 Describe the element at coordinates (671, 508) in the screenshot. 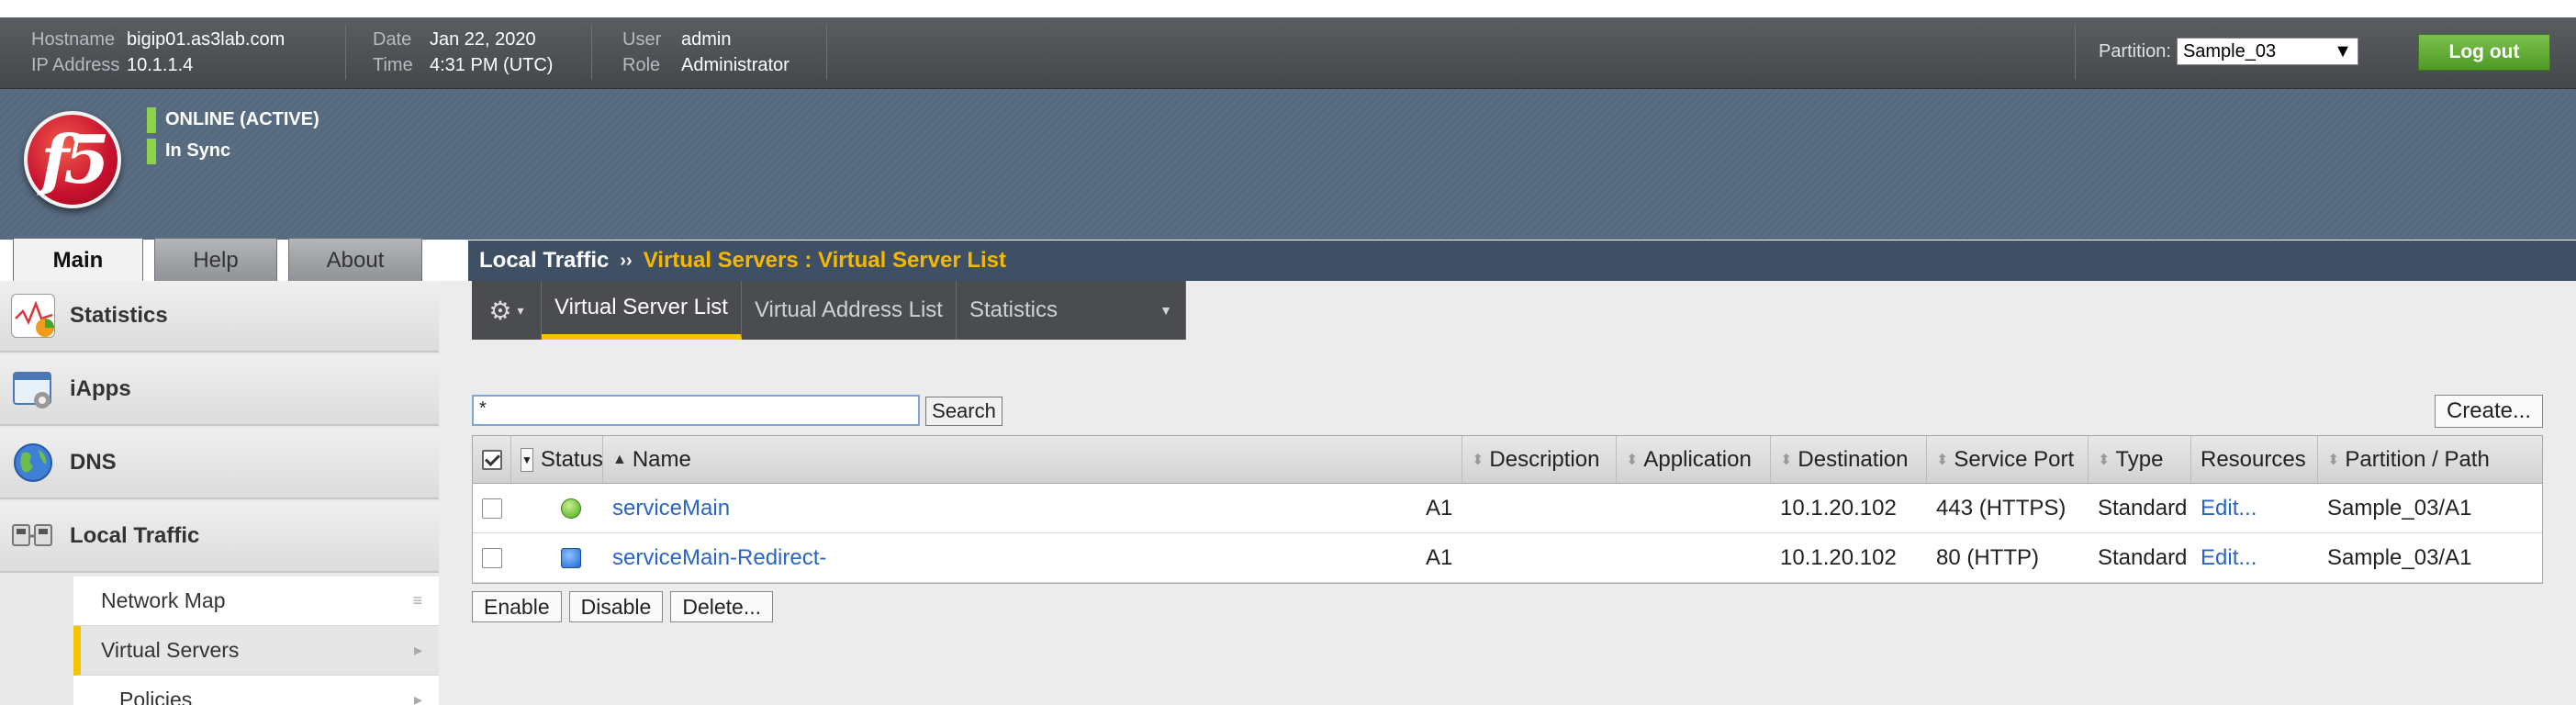

I see `virtual-server-link: serviceMain` at that location.